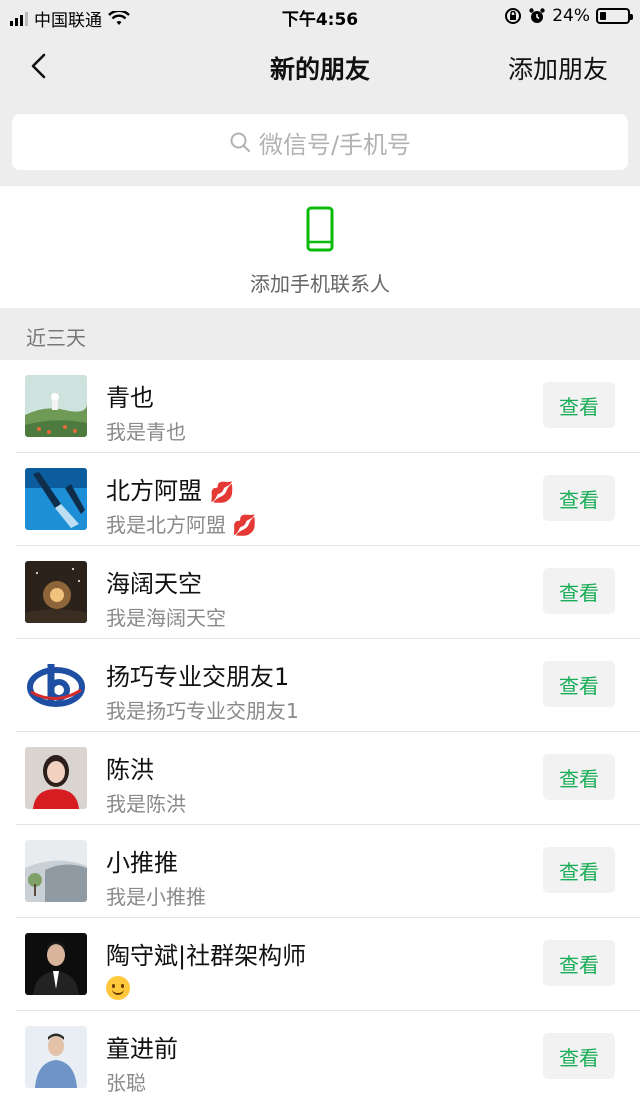 Image resolution: width=640 pixels, height=1104 pixels. Describe the element at coordinates (166, 525) in the screenshot. I see `friend-message-text: 我是北方阿盟` at that location.